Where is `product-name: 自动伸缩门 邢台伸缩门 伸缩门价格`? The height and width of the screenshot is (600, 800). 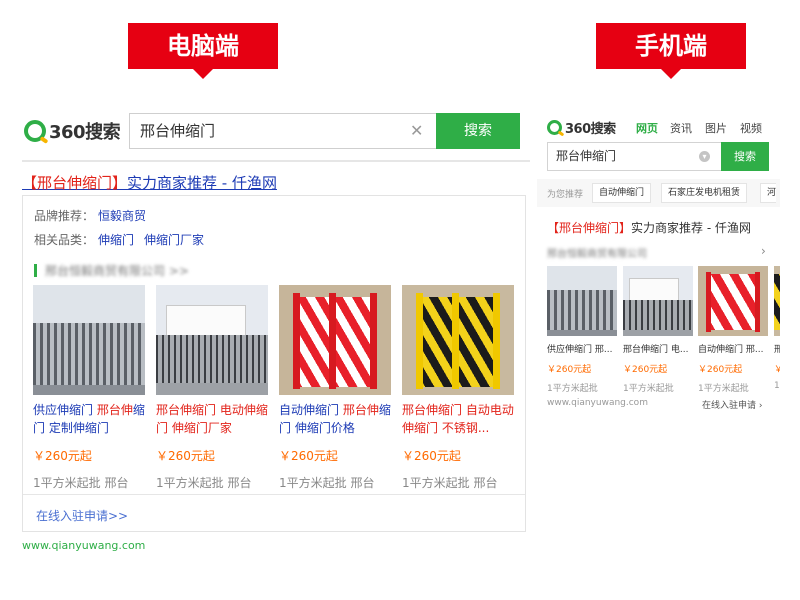
product-name: 自动伸缩门 邢台伸缩门 伸缩门价格 is located at coordinates (335, 419).